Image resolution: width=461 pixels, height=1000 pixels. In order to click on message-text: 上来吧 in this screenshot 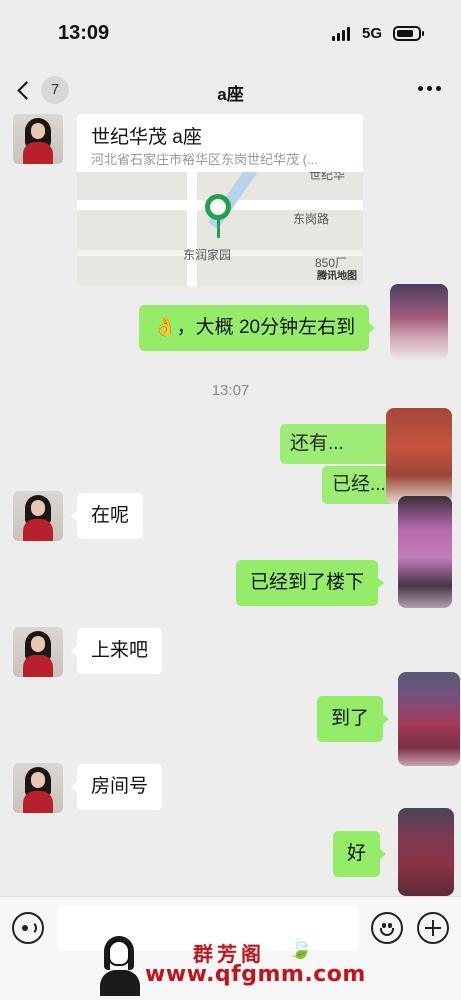, I will do `click(120, 650)`.